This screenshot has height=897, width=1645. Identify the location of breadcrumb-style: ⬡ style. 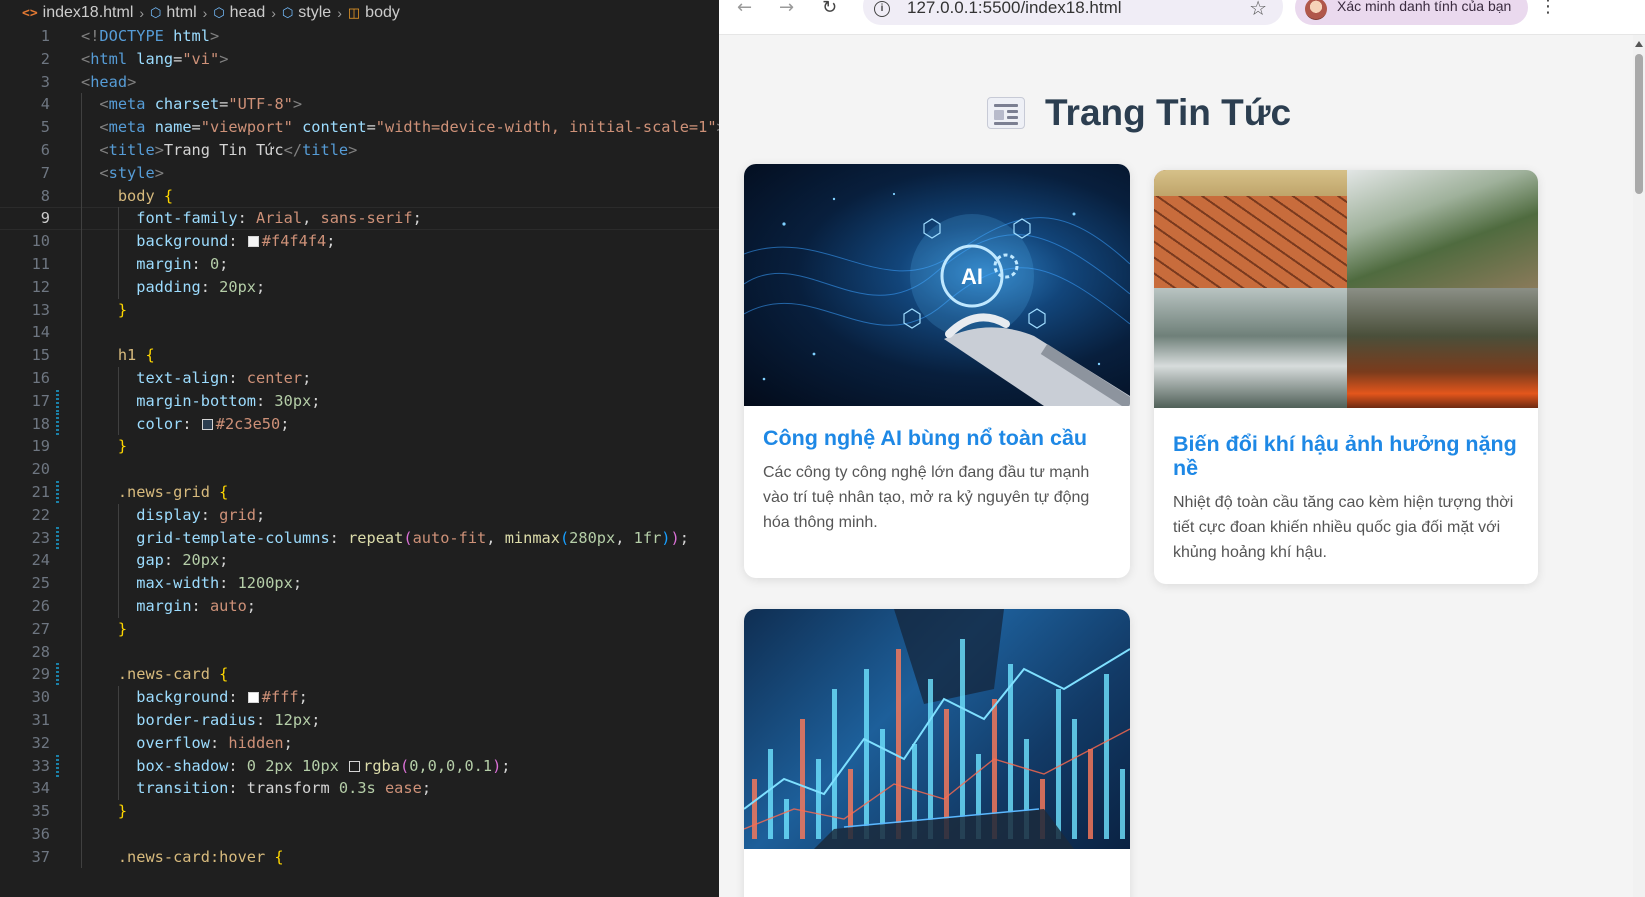
(306, 13).